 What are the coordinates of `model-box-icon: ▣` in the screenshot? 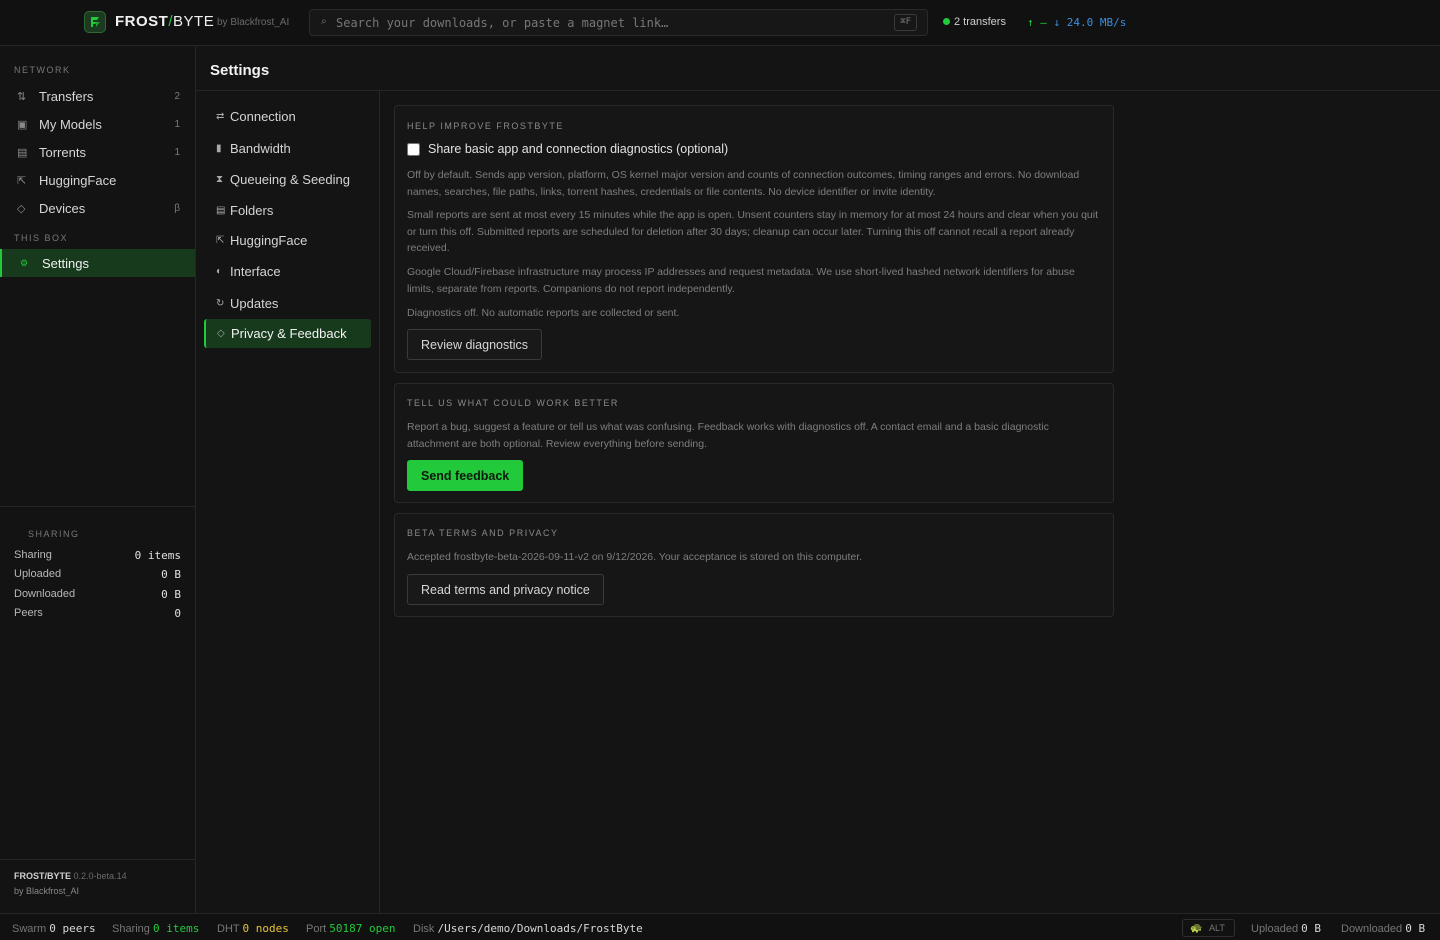 It's located at (22, 124).